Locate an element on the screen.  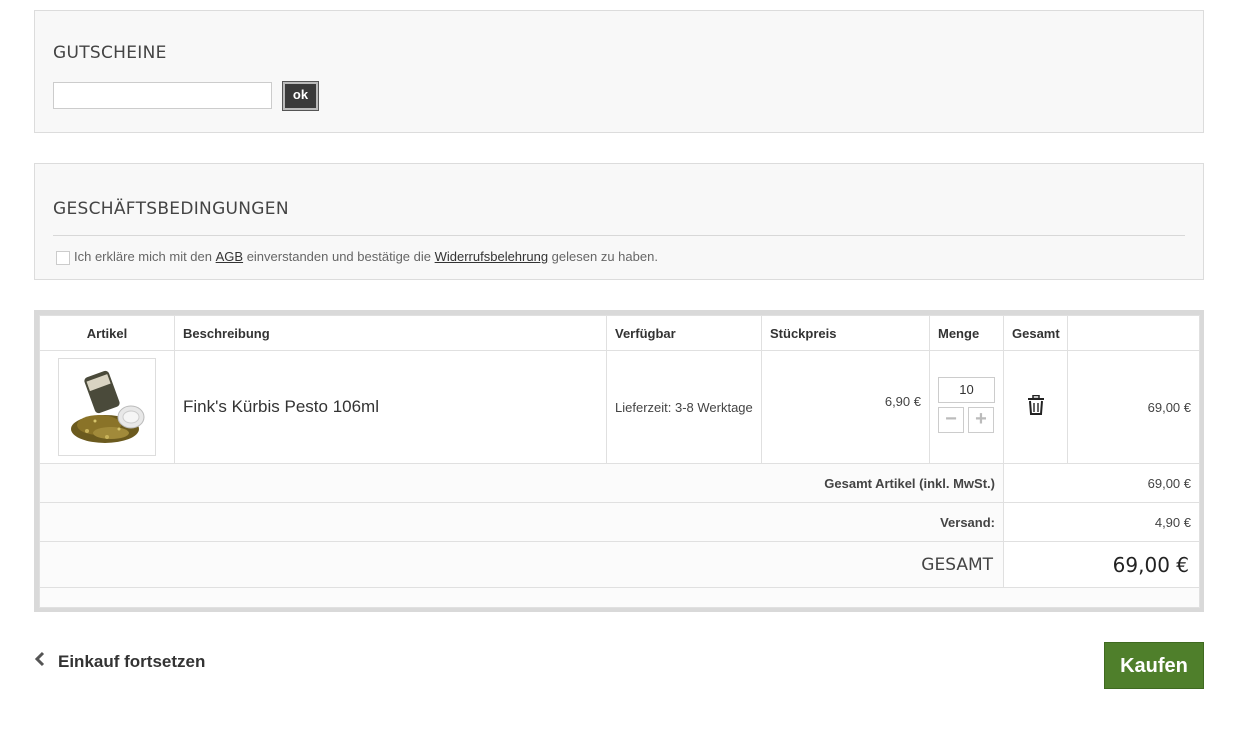
items-total-label: Gesamt Artikel (inkl. MwSt.) is located at coordinates (521, 483).